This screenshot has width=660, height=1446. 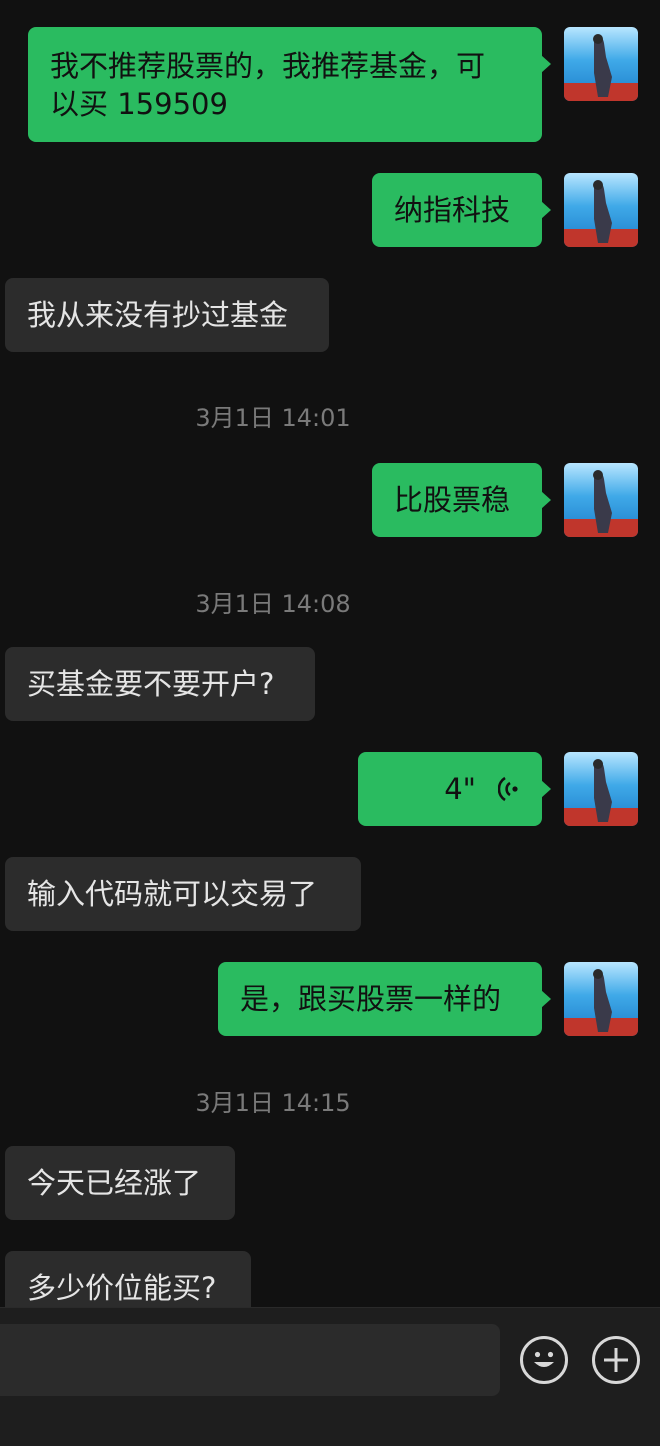 What do you see at coordinates (158, 315) in the screenshot?
I see `message-text: 我从来没有抄过基金` at bounding box center [158, 315].